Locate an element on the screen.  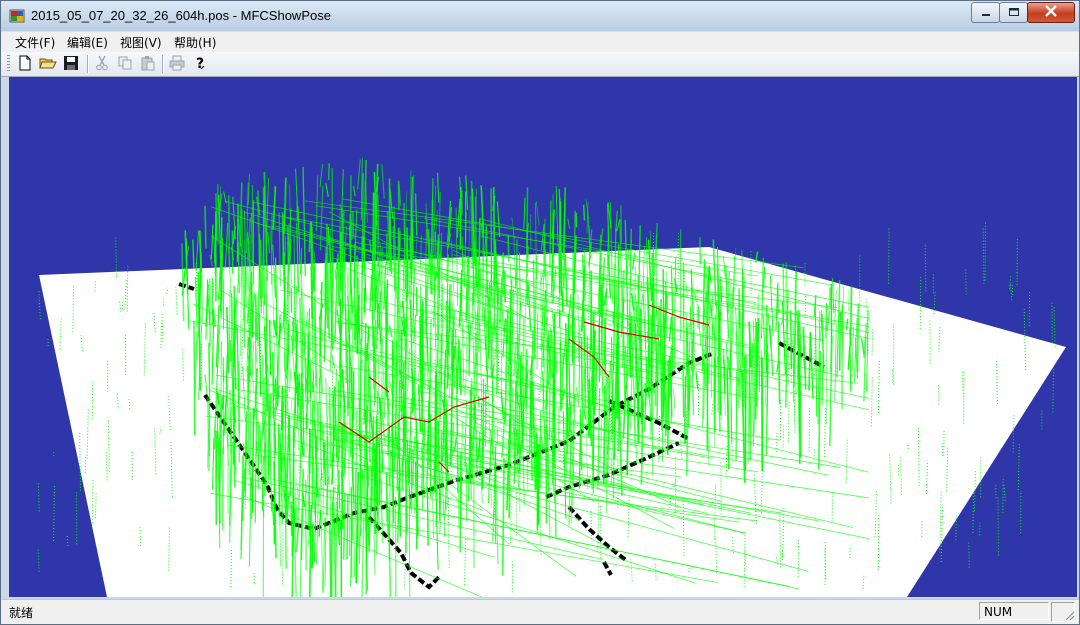
open-button is located at coordinates (48, 64).